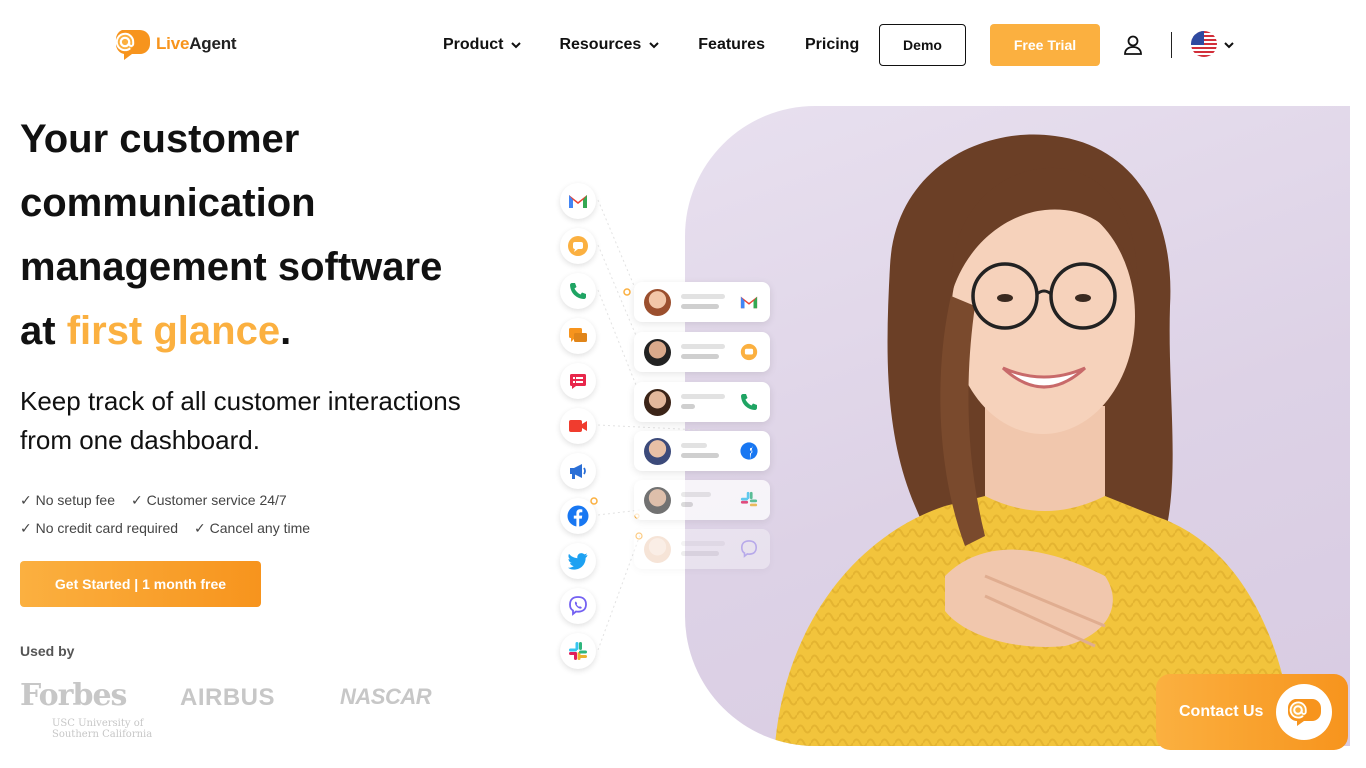  I want to click on free-trial-button: Free Trial, so click(1045, 45).